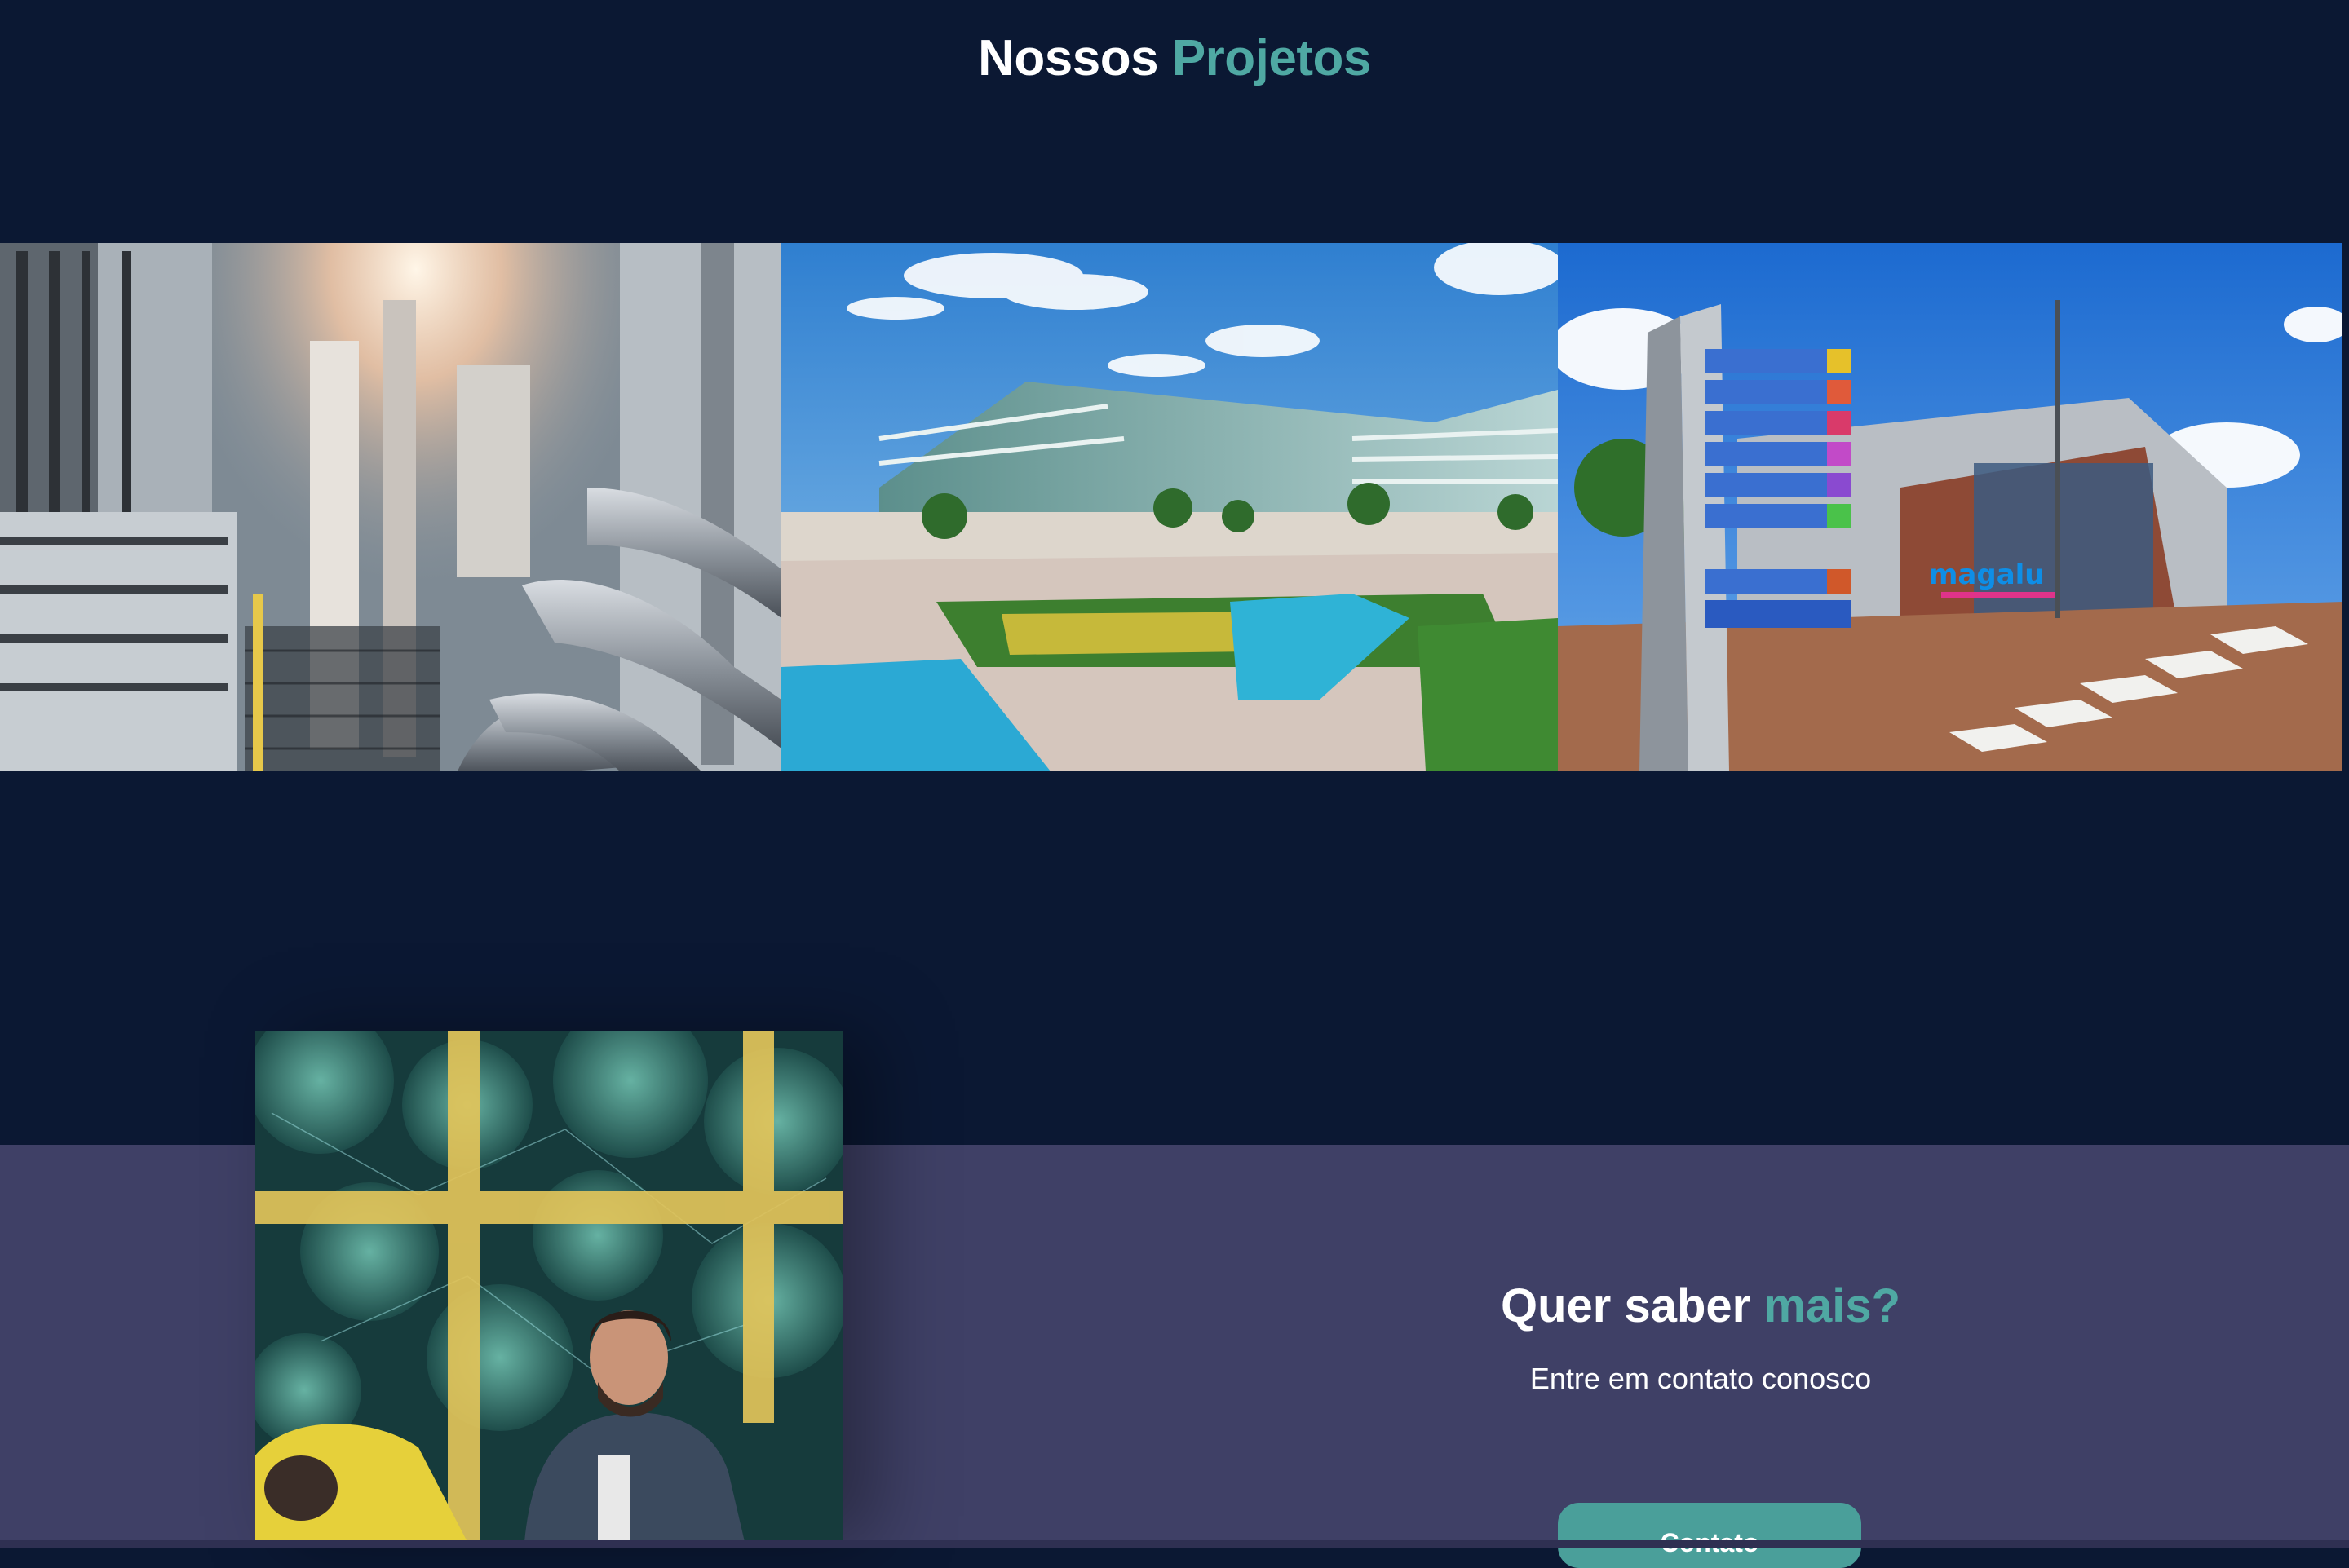 The height and width of the screenshot is (1568, 2349). Describe the element at coordinates (1709, 1535) in the screenshot. I see `contact-button: Contato` at that location.